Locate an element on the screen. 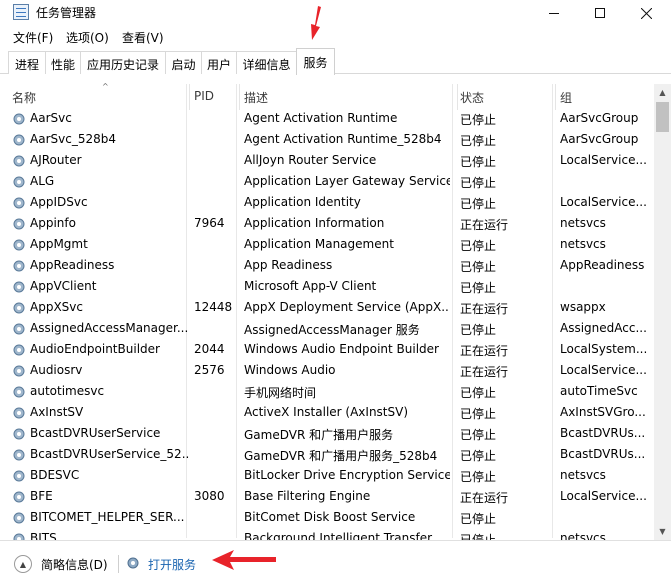 The image size is (671, 577). service-description: Application Identity is located at coordinates (302, 202).